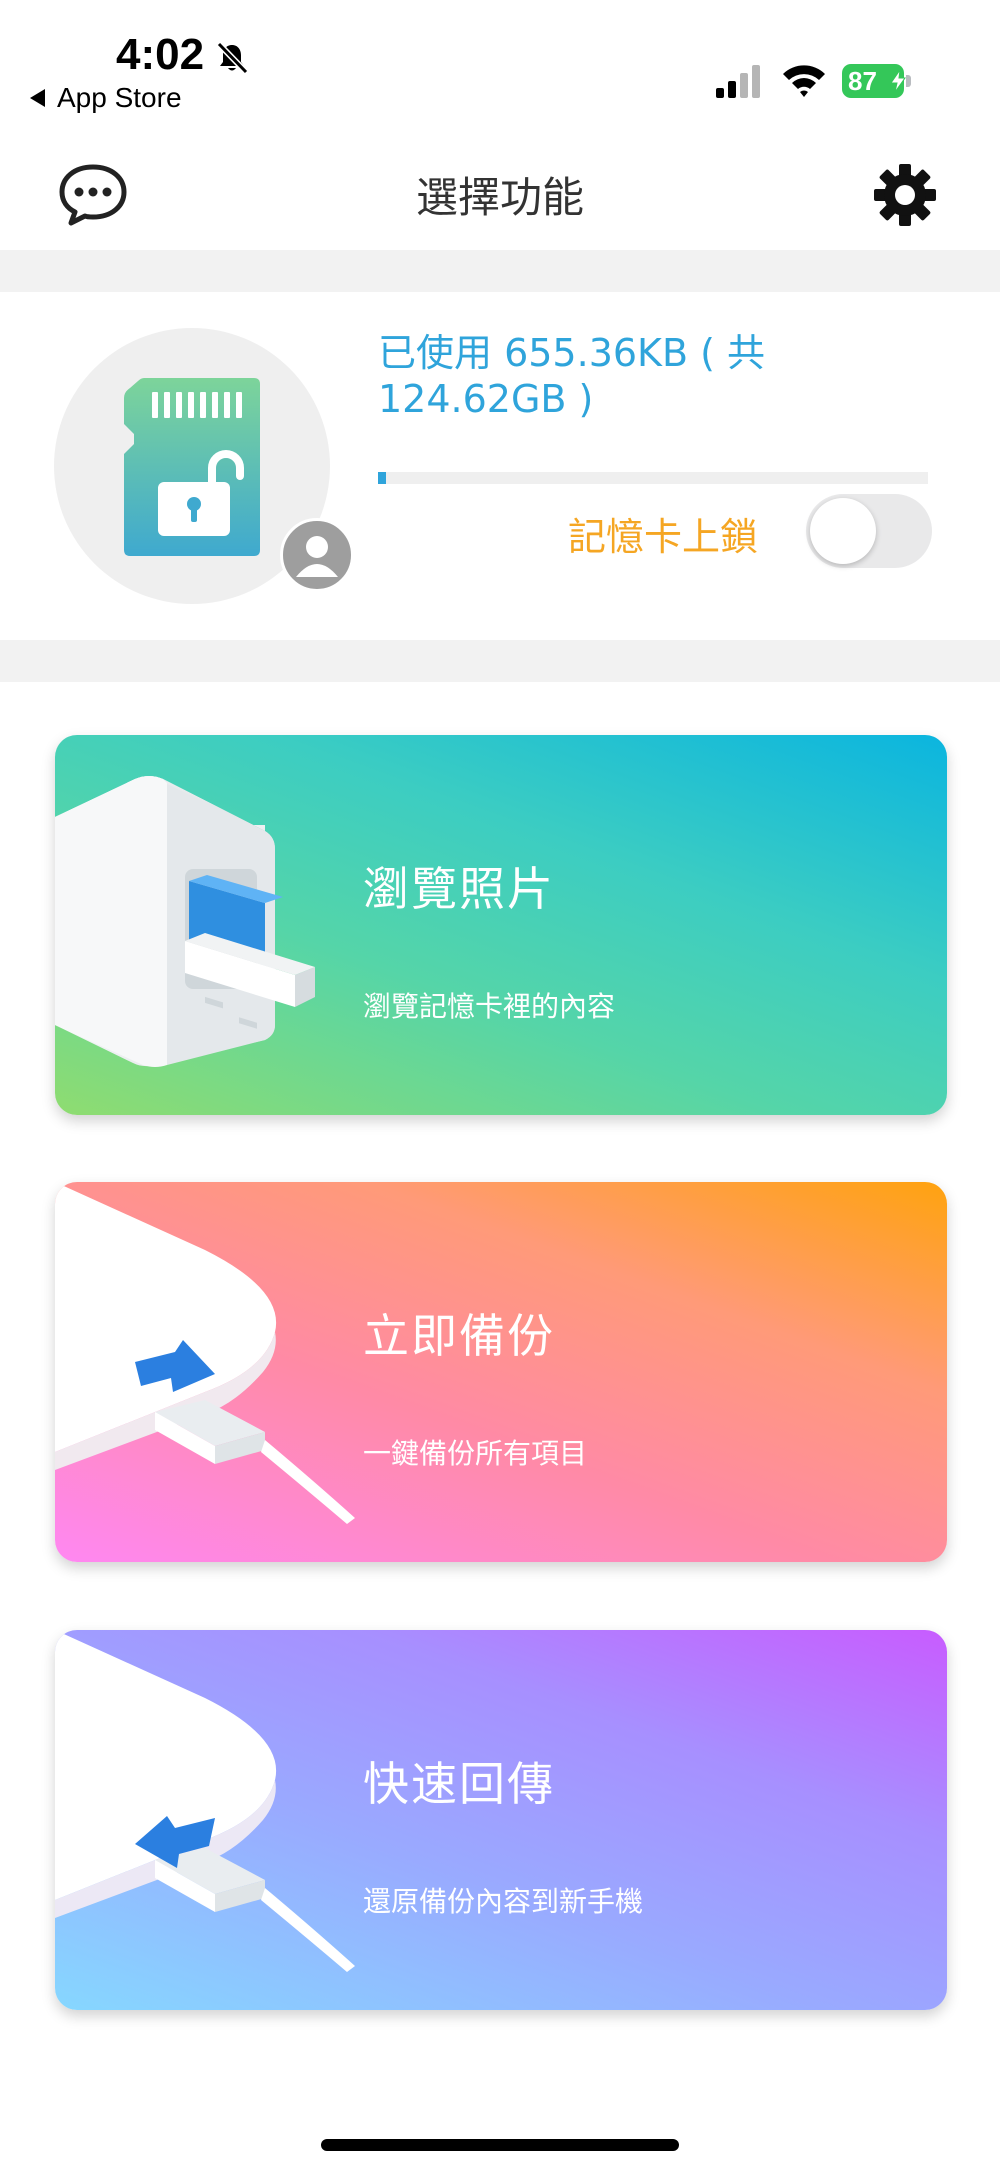 Image resolution: width=1000 pixels, height=2174 pixels. Describe the element at coordinates (738, 81) in the screenshot. I see `cellular-signal-icon` at that location.